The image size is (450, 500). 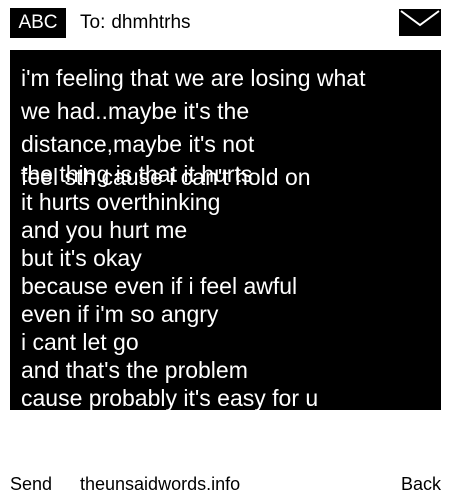 I want to click on message-line: because even if i feel awful, so click(x=159, y=286).